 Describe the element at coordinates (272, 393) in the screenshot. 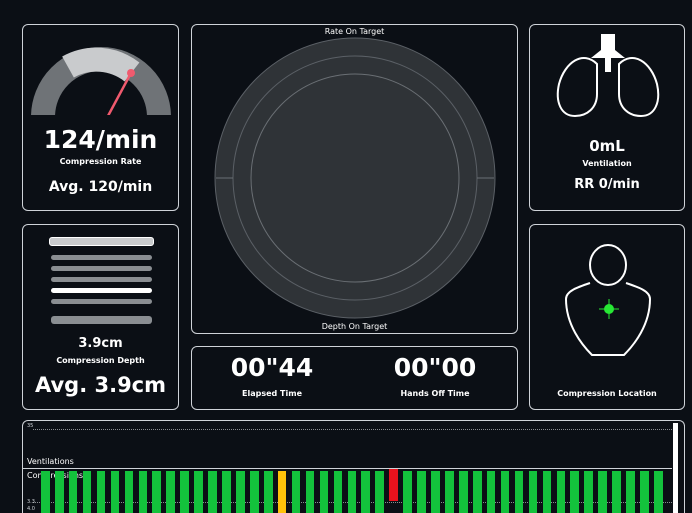

I see `elapsed-time-label: Elapsed Time` at that location.